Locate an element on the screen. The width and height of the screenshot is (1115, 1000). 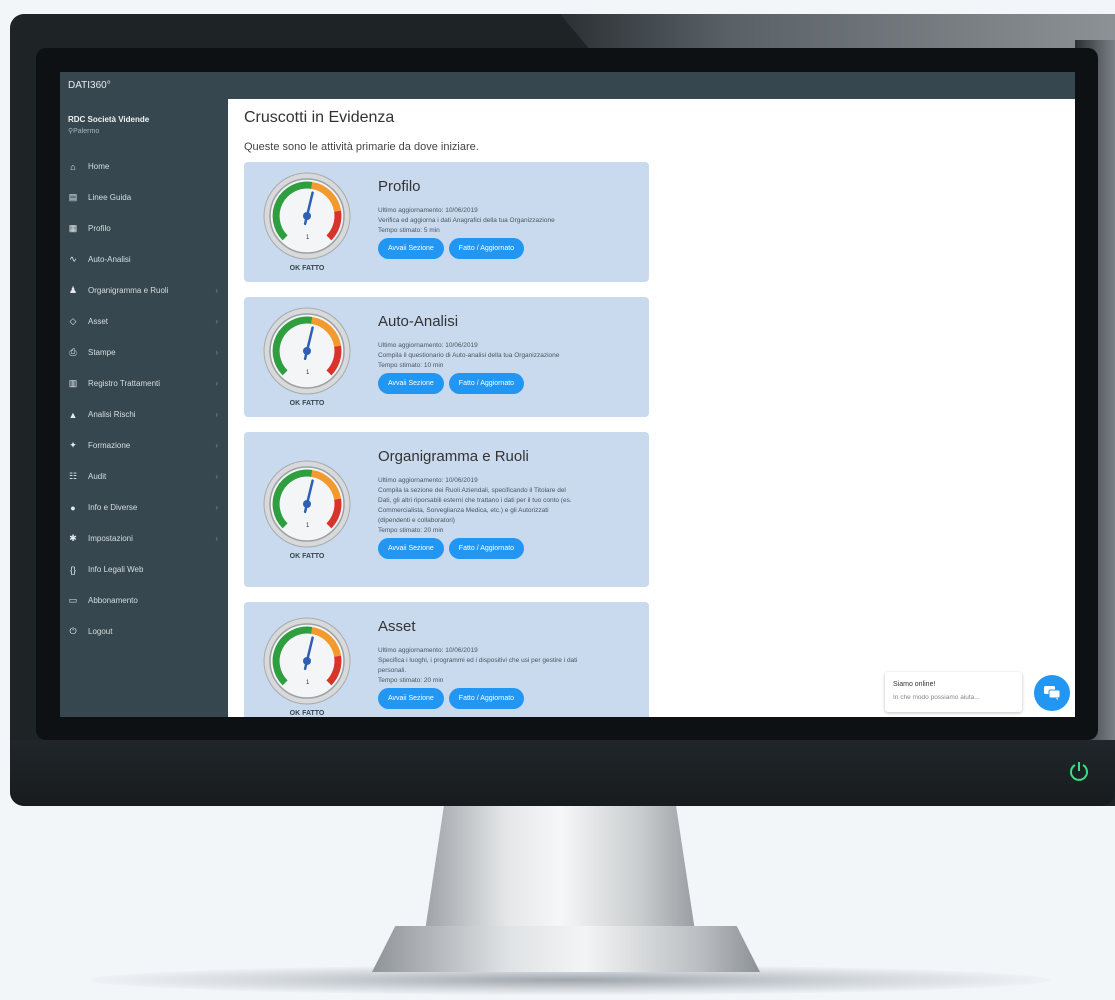
monitor-chin is located at coordinates (562, 773).